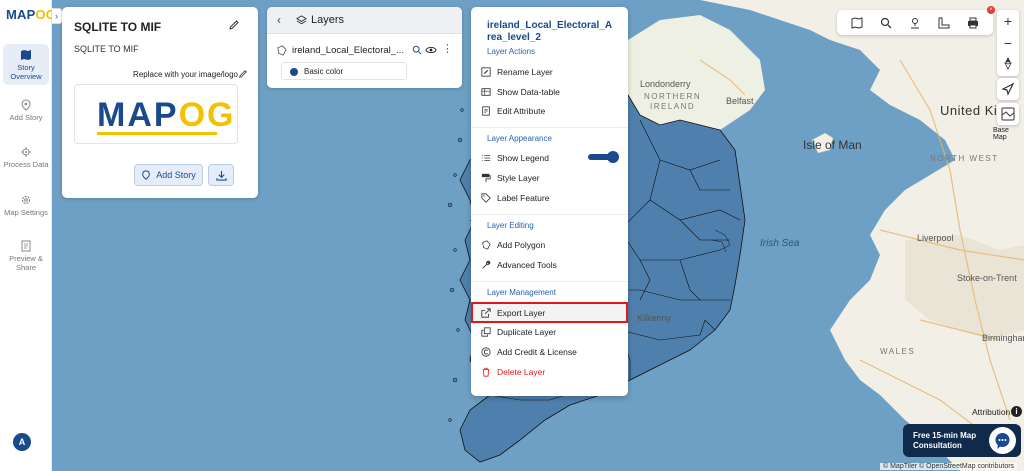 Image resolution: width=1024 pixels, height=471 pixels. I want to click on app-logo: MAPOG, so click(31, 14).